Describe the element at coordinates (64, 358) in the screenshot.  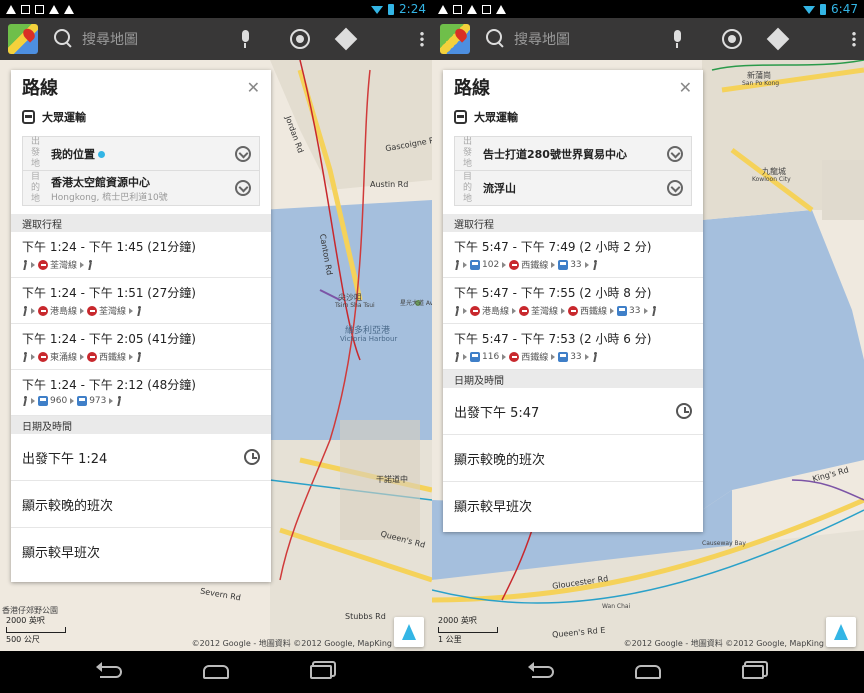
I see `leg-label: 東涌線` at that location.